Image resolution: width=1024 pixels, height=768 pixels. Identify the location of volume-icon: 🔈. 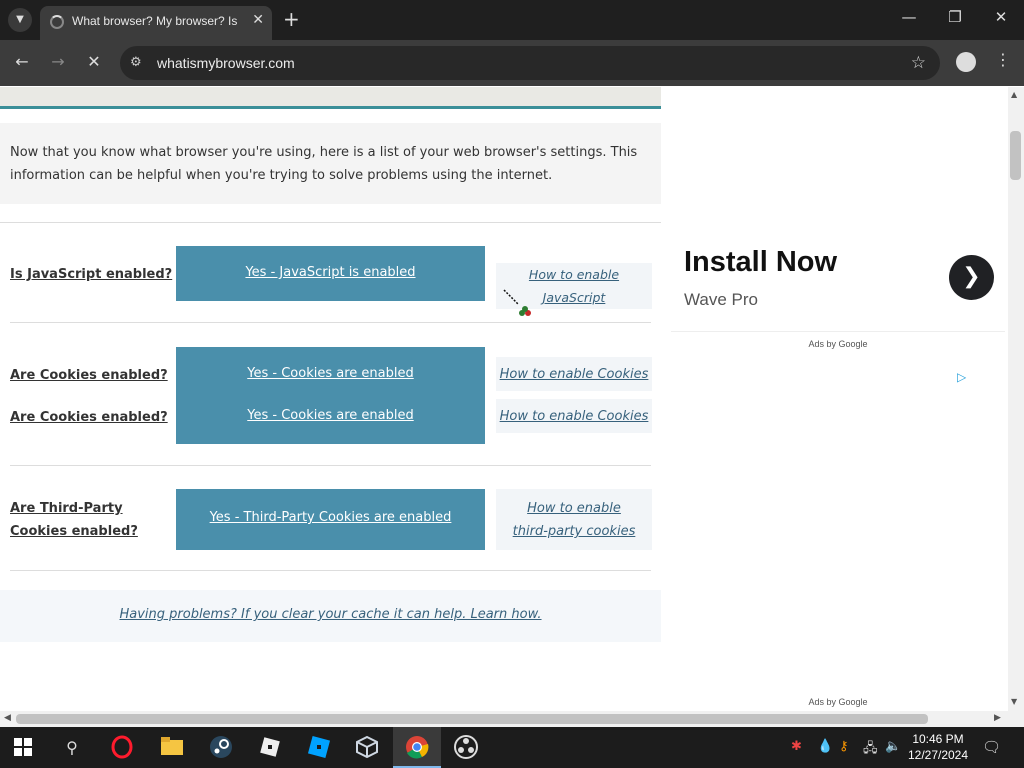
(893, 746).